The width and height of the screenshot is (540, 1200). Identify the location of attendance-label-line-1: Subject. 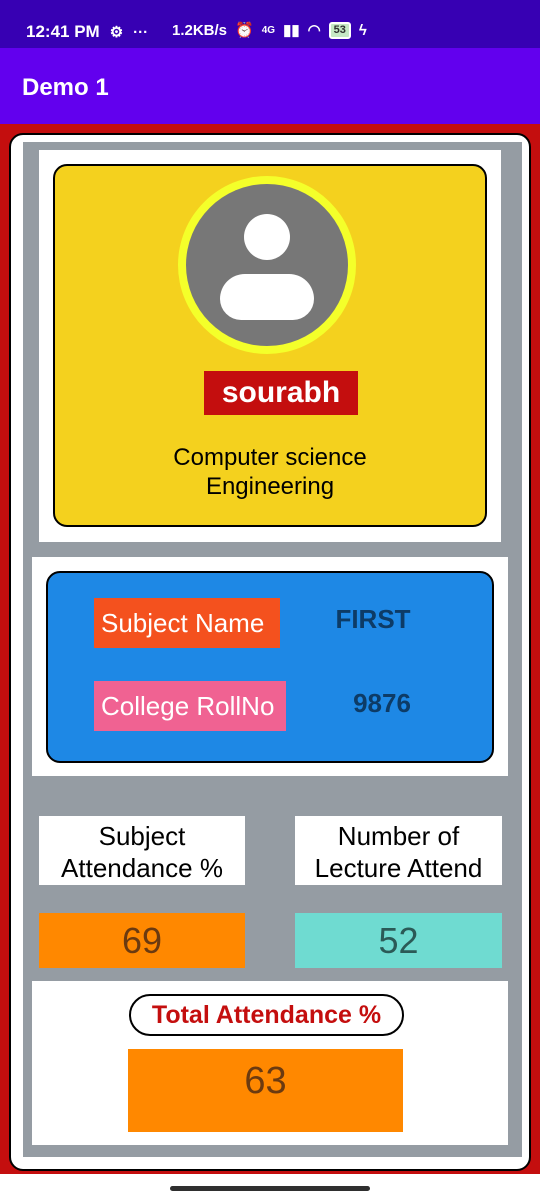
(142, 836).